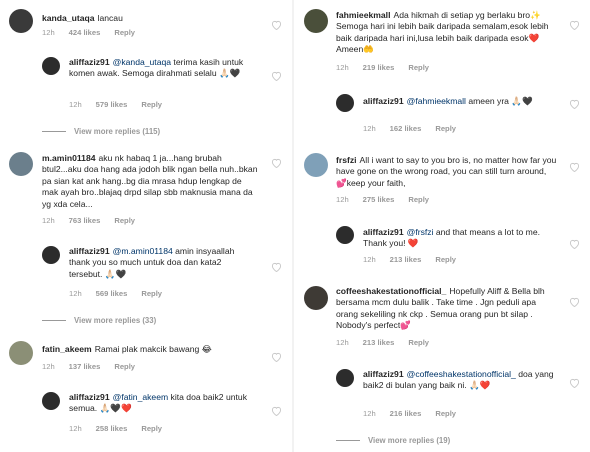 The image size is (590, 452). What do you see at coordinates (112, 293) in the screenshot?
I see `likes-count: 569 likes` at bounding box center [112, 293].